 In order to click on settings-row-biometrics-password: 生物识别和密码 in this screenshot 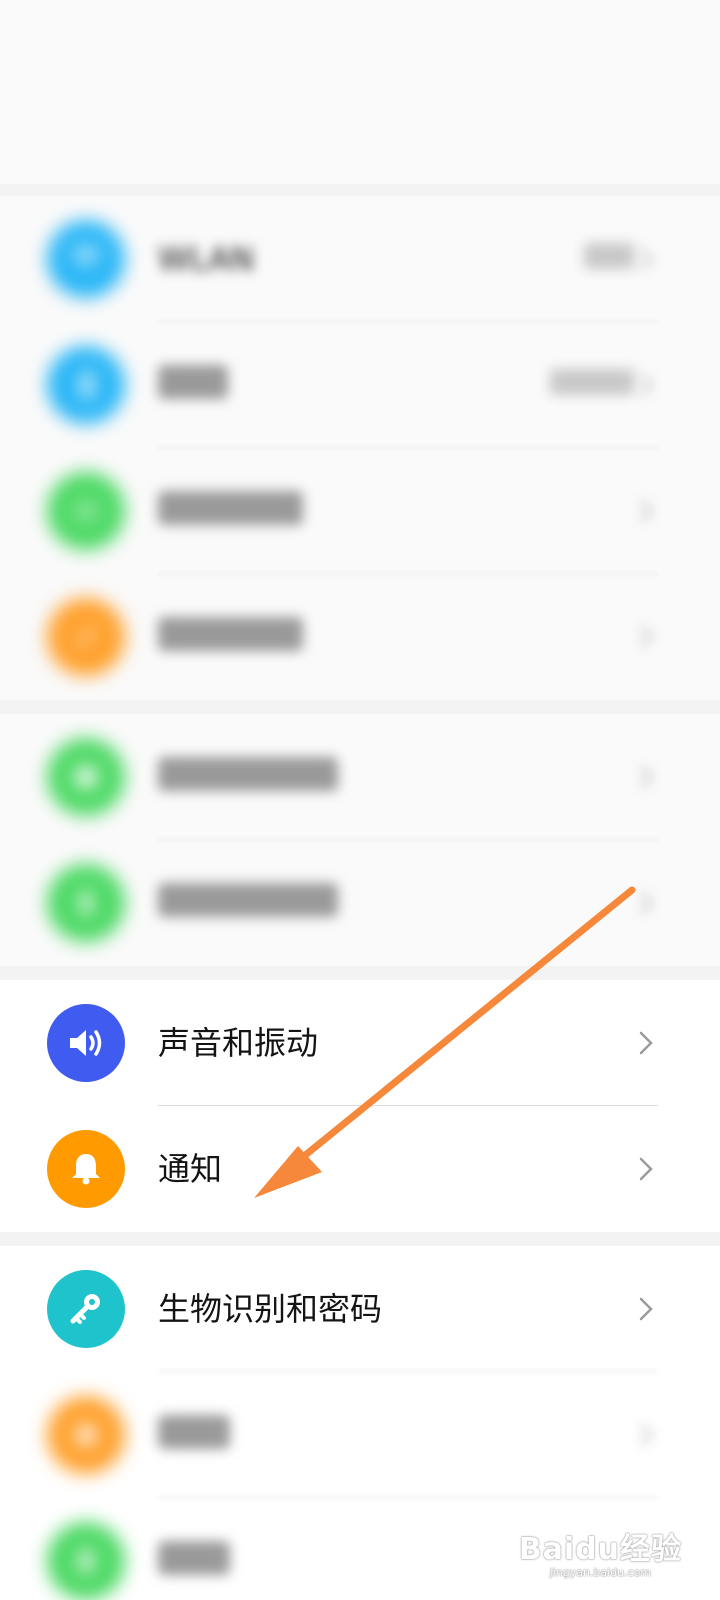, I will do `click(360, 1309)`.